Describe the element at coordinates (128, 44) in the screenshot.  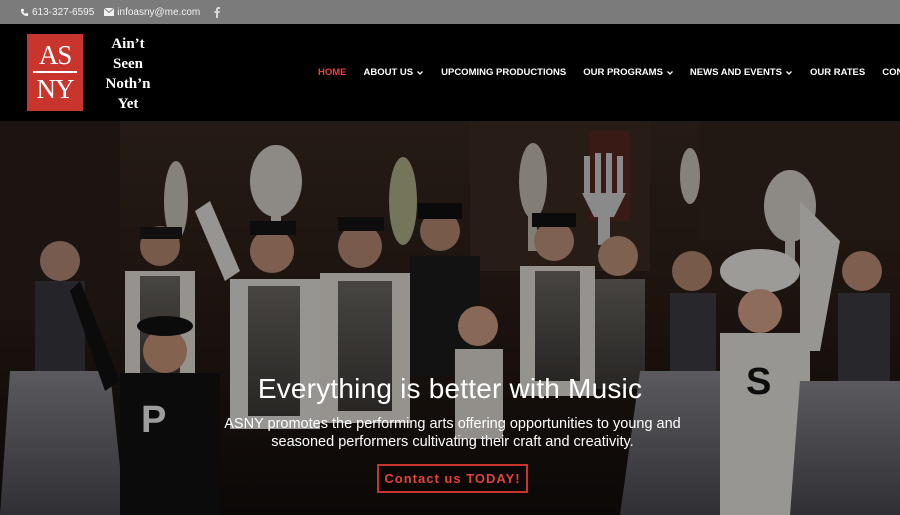
I see `tagline-line-1: Ain’t` at that location.